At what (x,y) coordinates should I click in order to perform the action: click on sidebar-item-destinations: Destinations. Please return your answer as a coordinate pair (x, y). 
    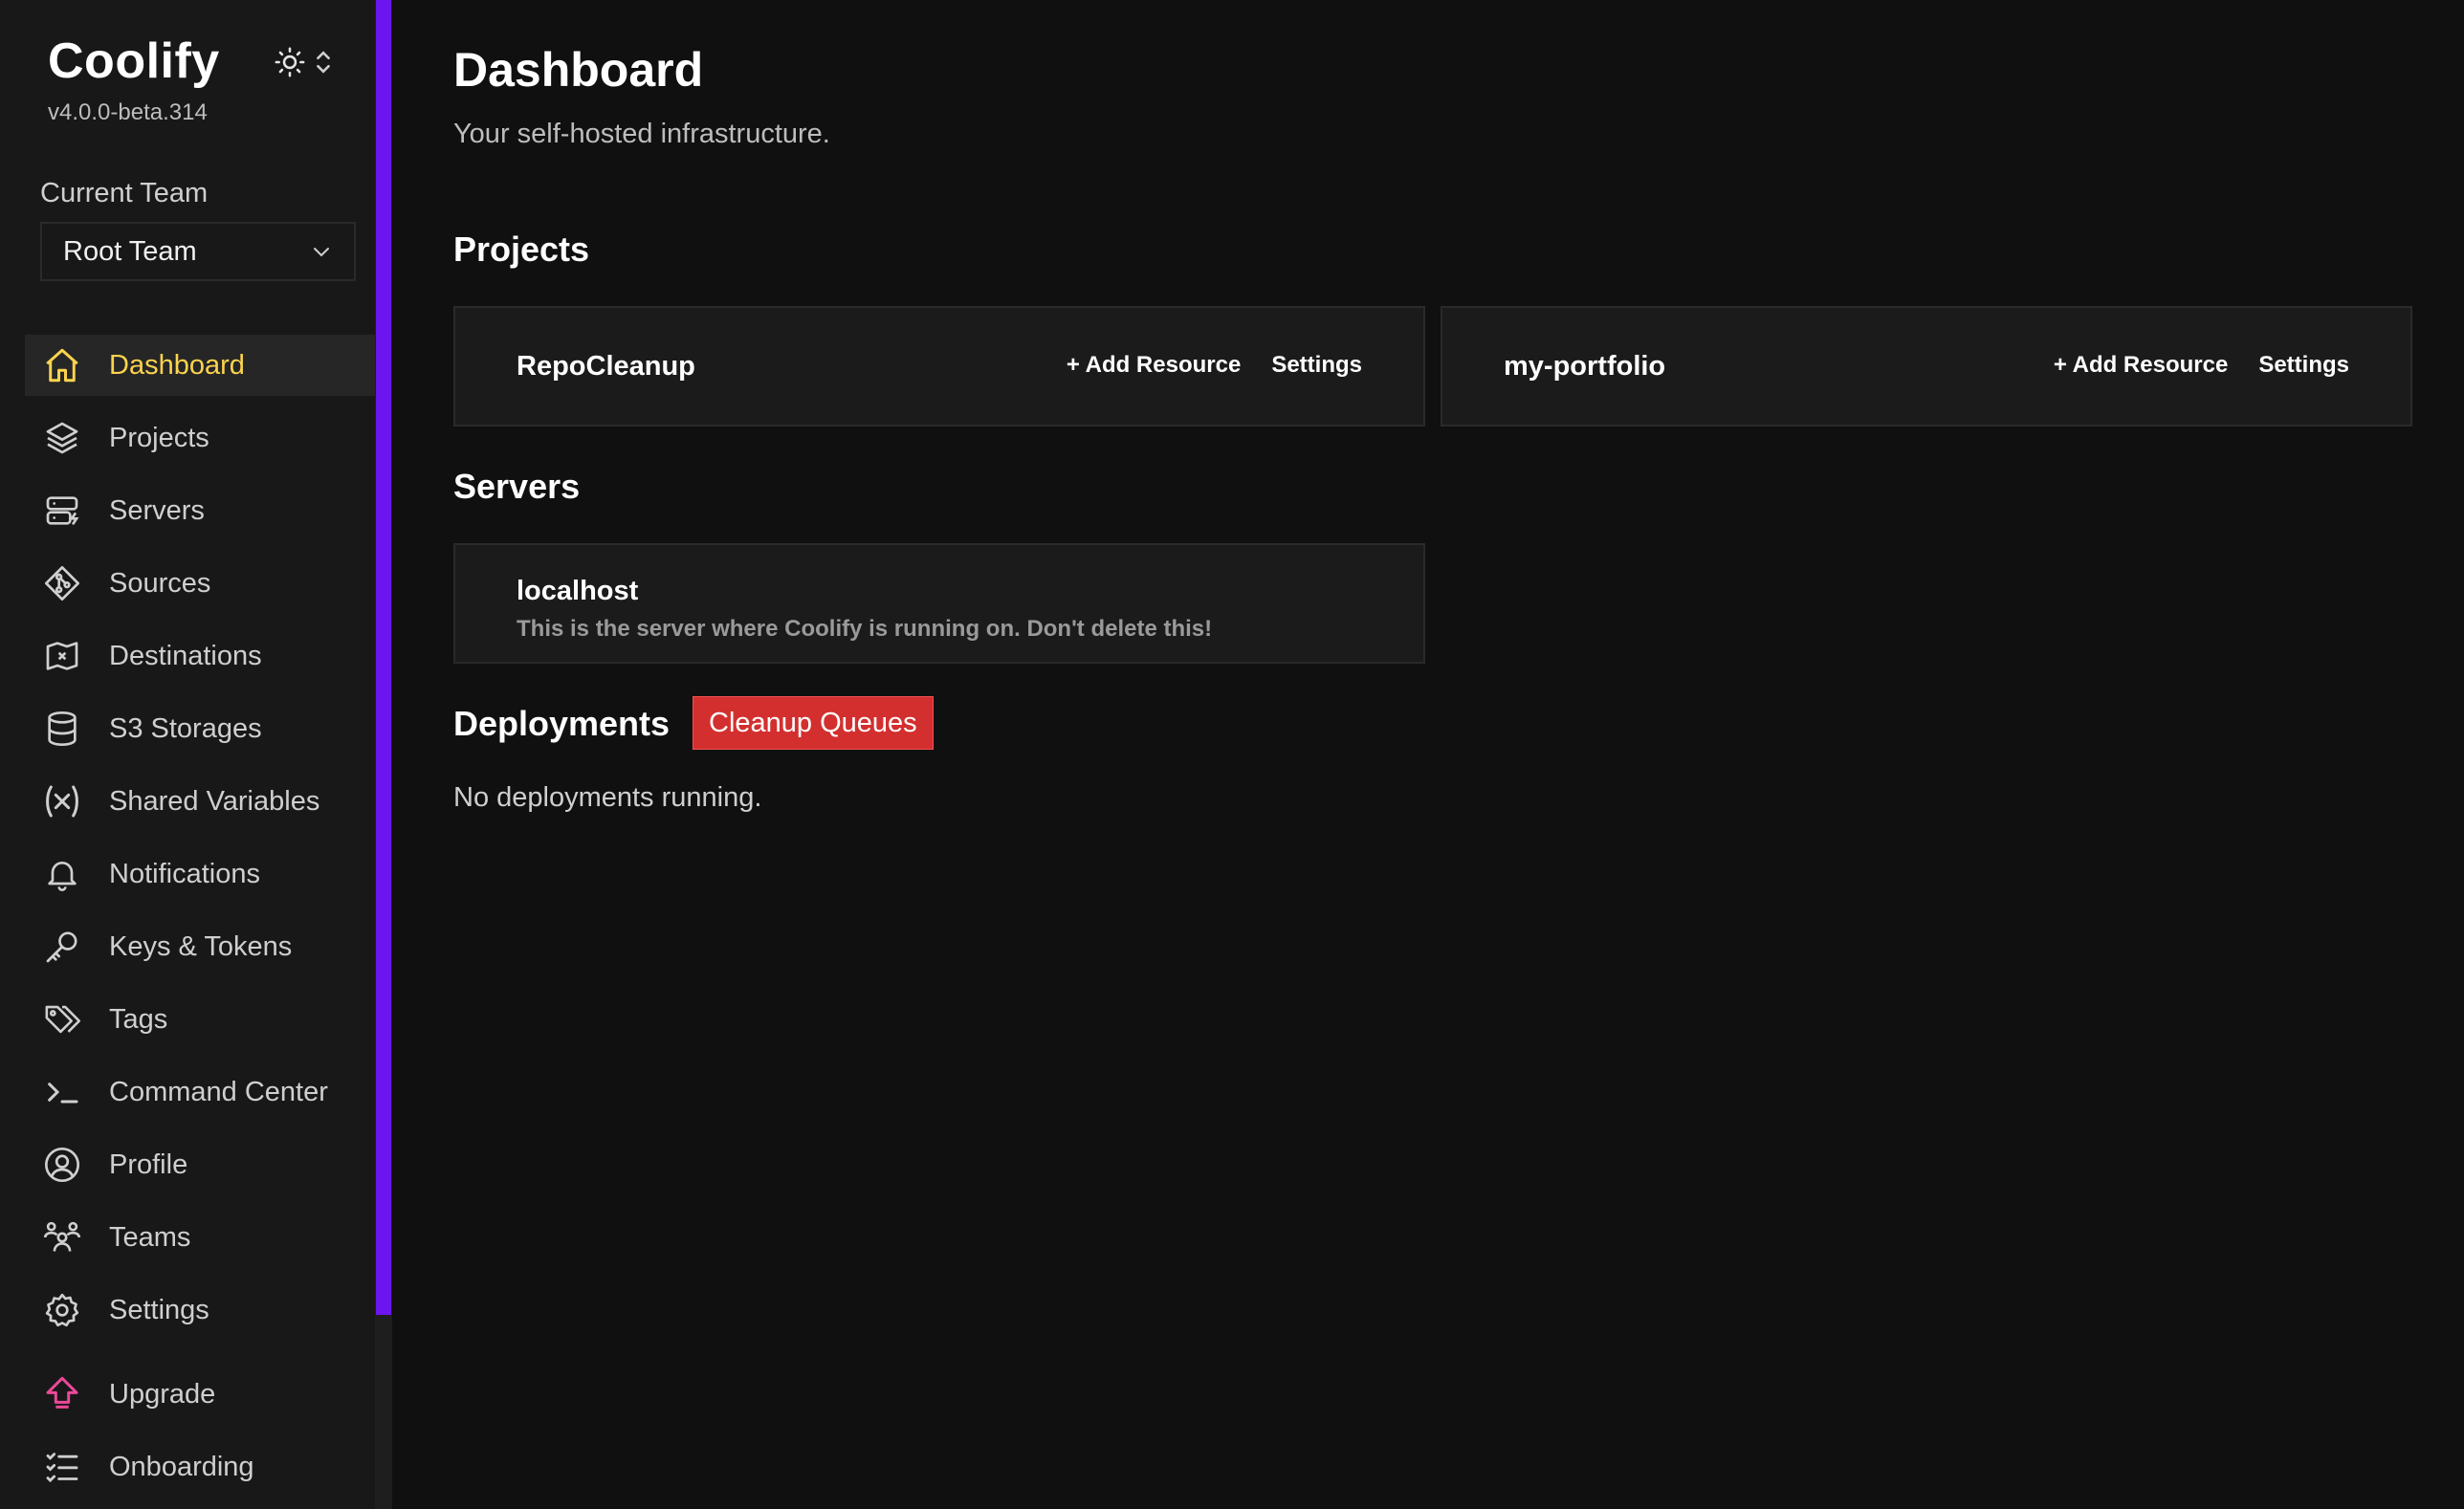
    Looking at the image, I should click on (200, 656).